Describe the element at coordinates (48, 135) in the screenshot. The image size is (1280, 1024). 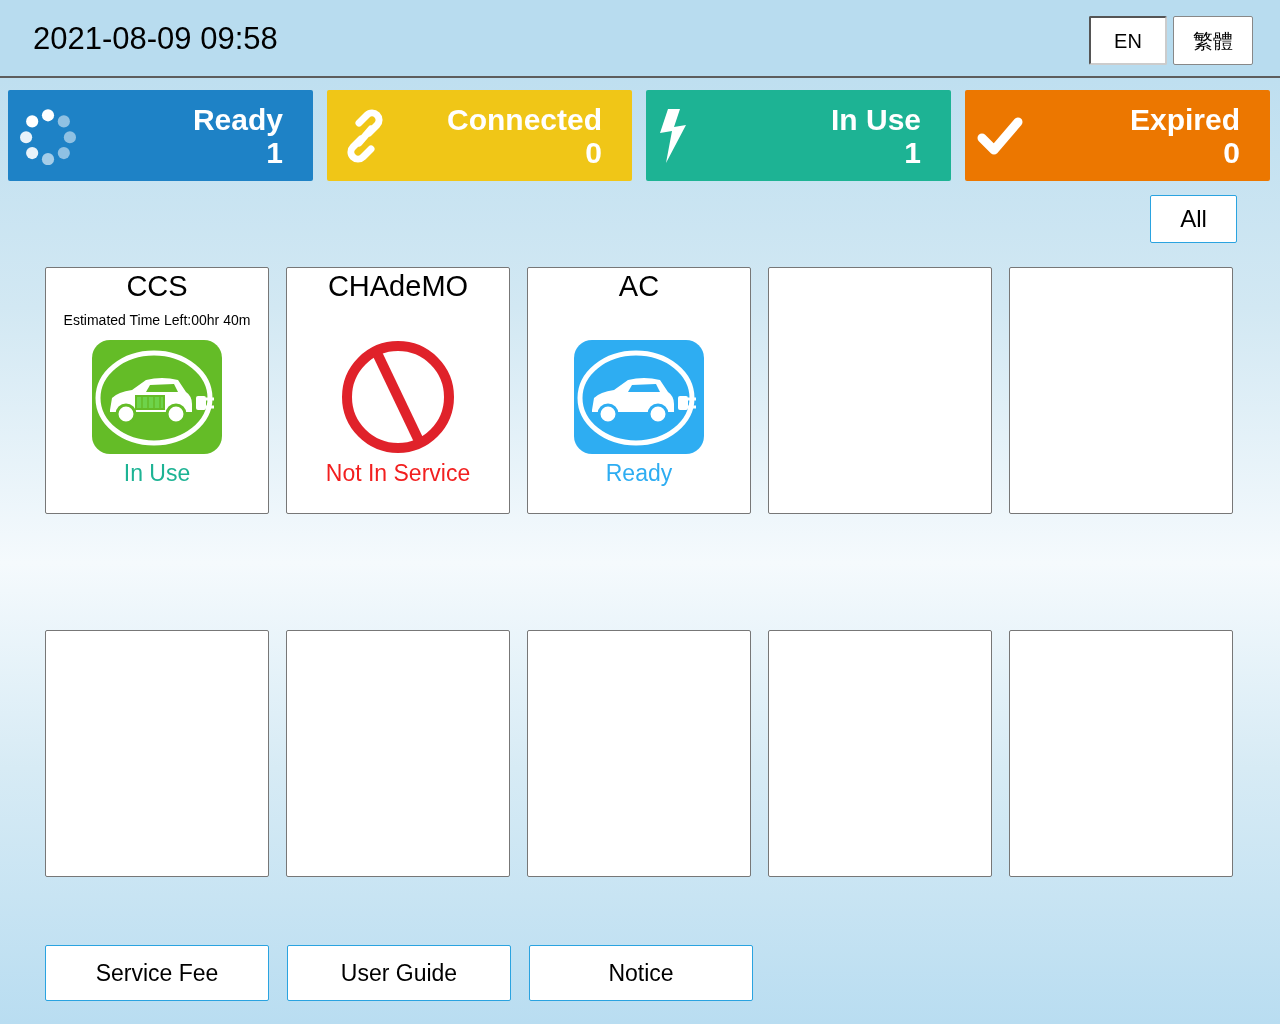
I see `spinner-icon` at that location.